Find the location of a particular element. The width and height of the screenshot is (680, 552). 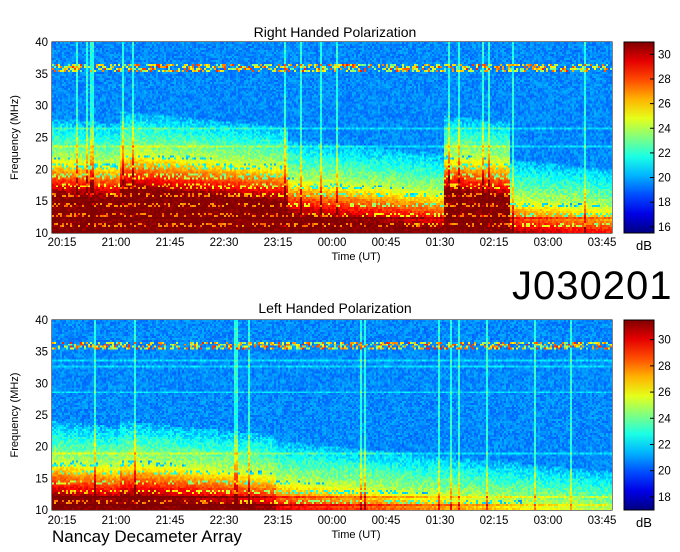

x-tick-label: 22:30 is located at coordinates (224, 243).